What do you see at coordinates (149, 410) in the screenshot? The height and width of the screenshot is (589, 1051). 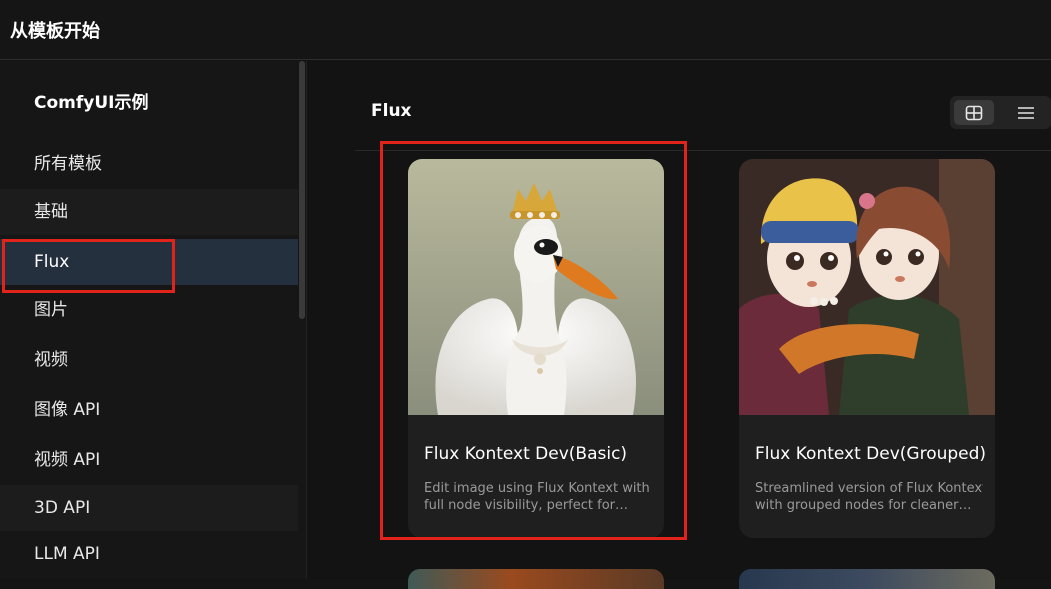 I see `sidebar-item-image-api: 图像 API` at bounding box center [149, 410].